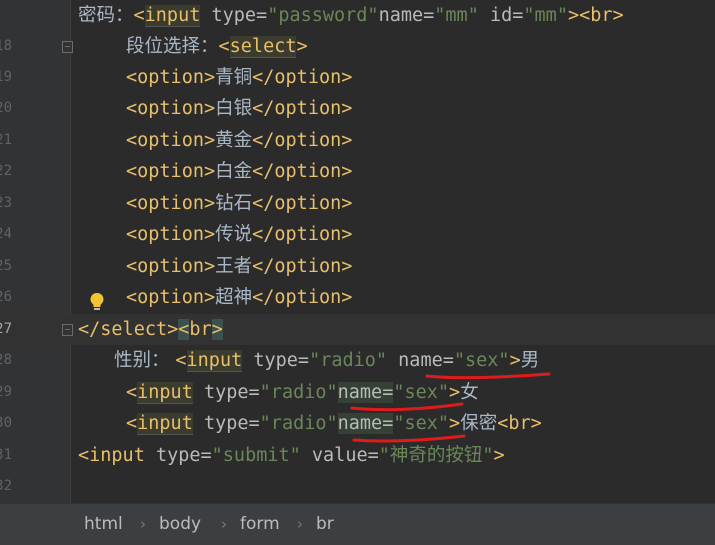 This screenshot has width=715, height=545. I want to click on breadcrumb-item-br: br, so click(325, 524).